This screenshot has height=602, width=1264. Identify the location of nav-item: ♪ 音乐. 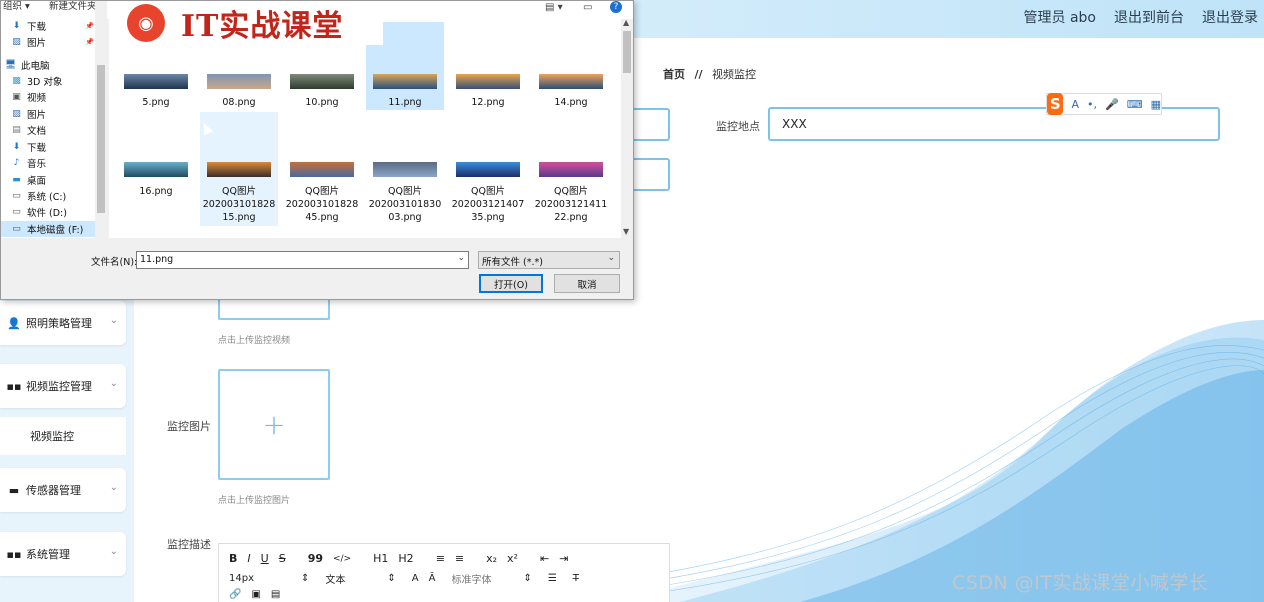
(28, 163).